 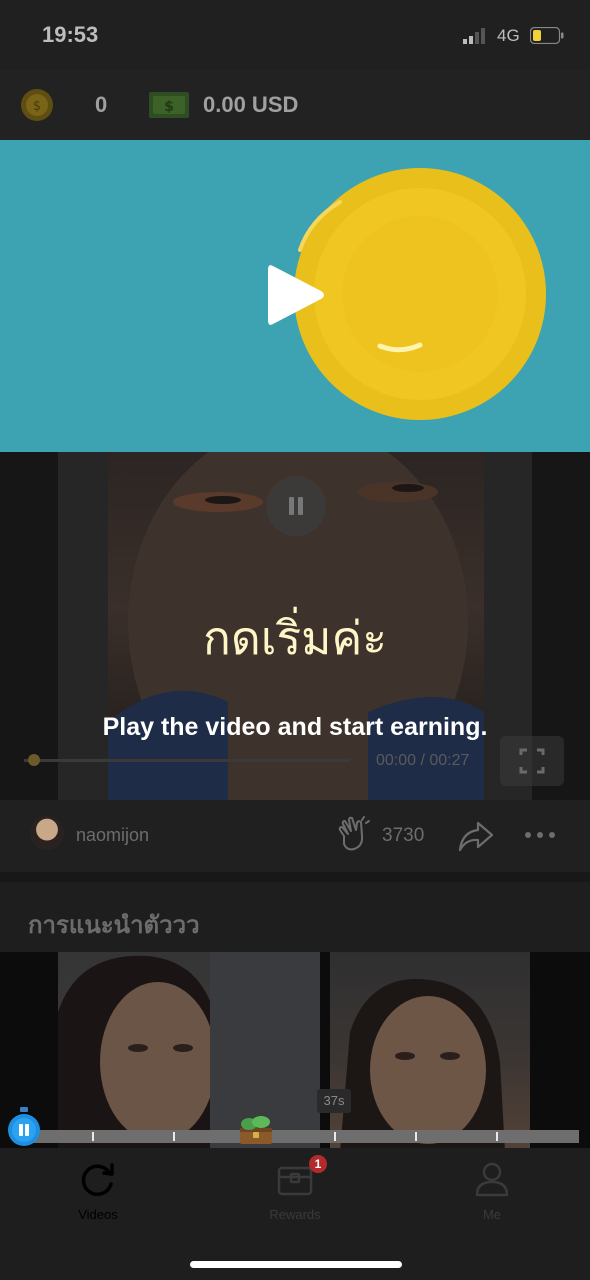 I want to click on like-count: 3730, so click(x=403, y=835).